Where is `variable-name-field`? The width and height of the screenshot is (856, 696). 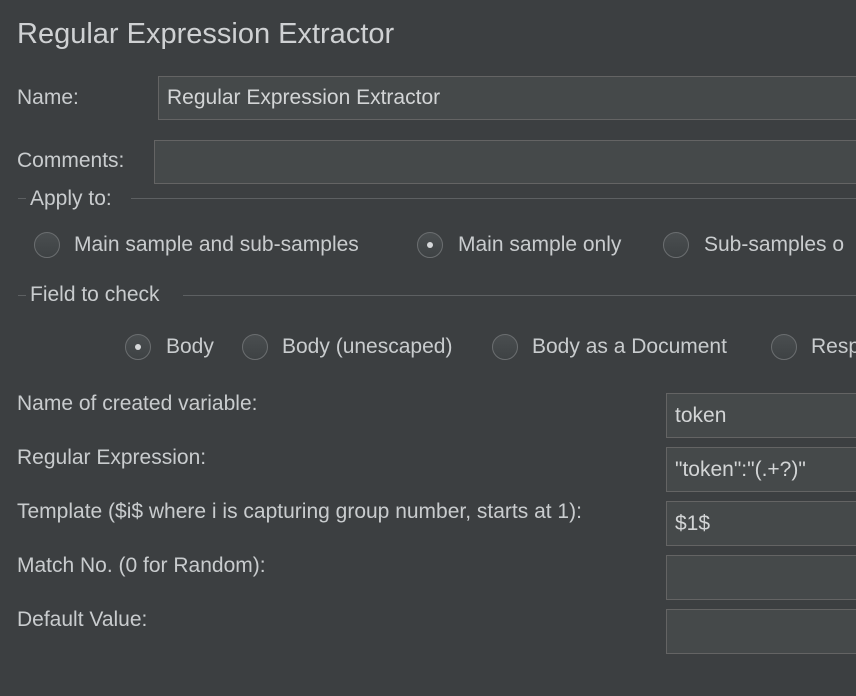 variable-name-field is located at coordinates (761, 415).